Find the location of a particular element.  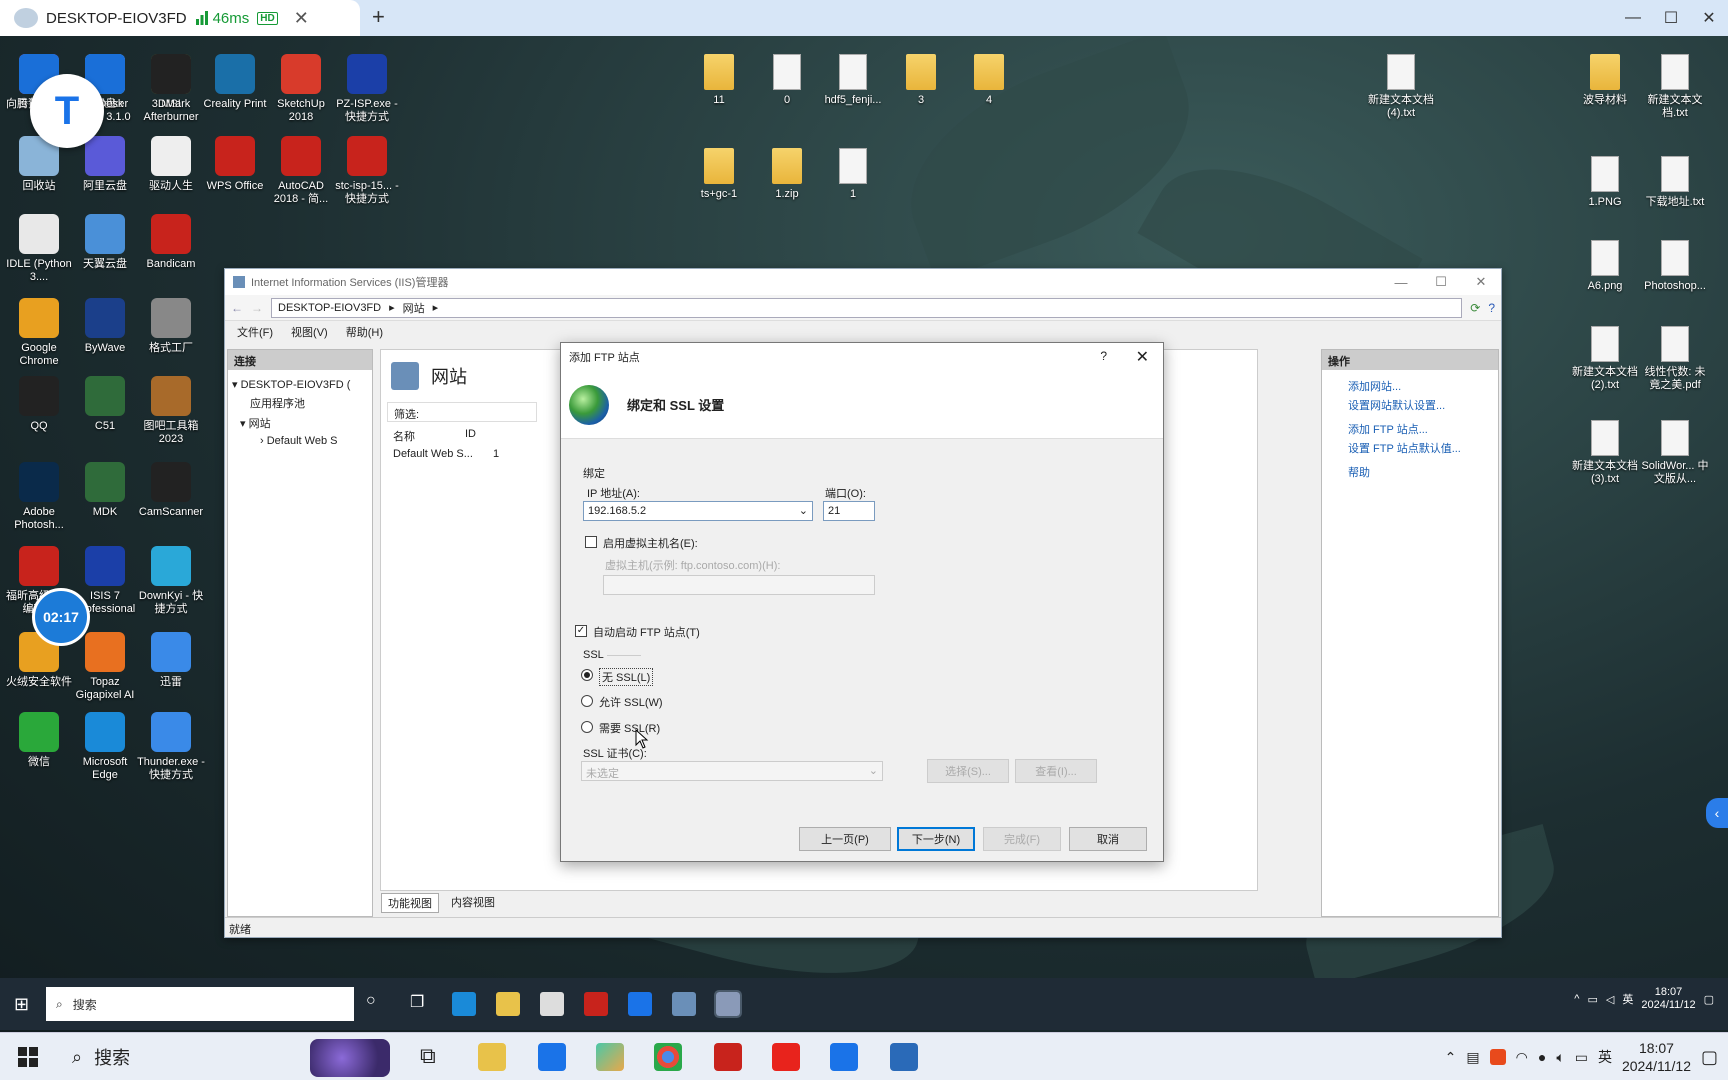

iis-minimize-button: — is located at coordinates (1401, 282).